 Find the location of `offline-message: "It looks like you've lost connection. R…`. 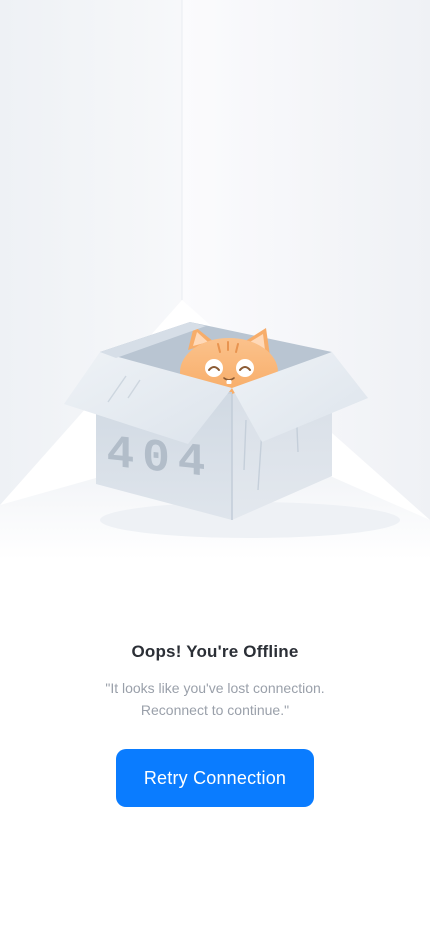

offline-message: "It looks like you've lost connection. R… is located at coordinates (215, 699).